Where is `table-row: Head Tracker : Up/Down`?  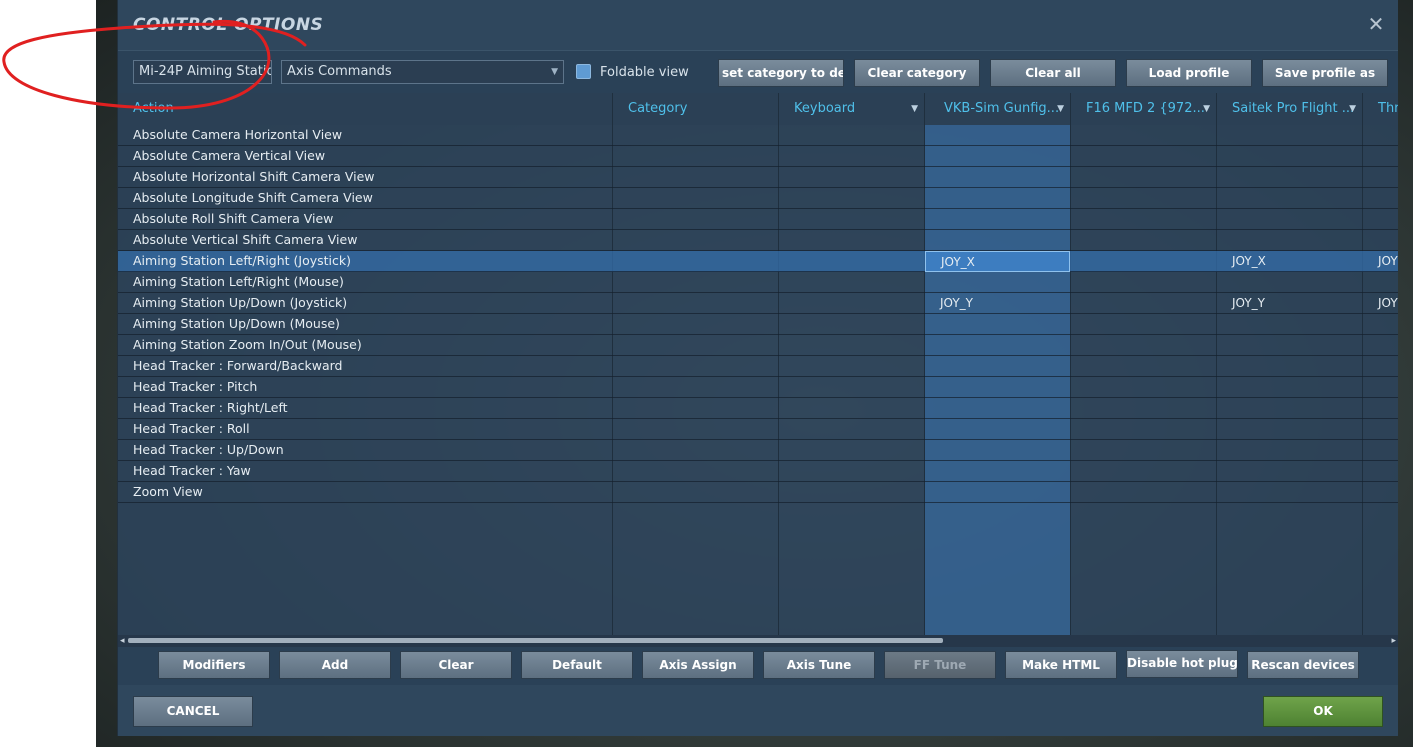
table-row: Head Tracker : Up/Down is located at coordinates (758, 450).